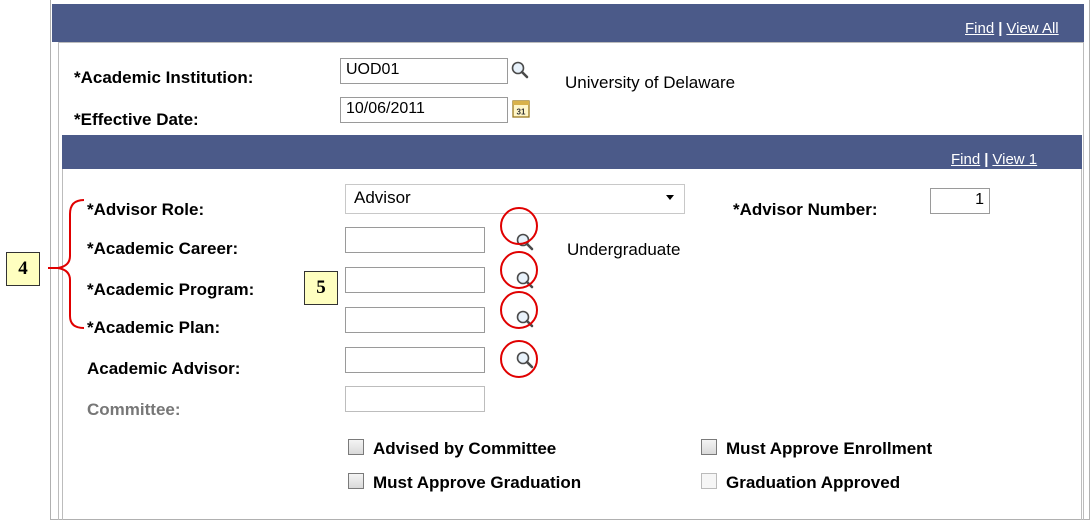 The width and height of the screenshot is (1091, 520). What do you see at coordinates (134, 409) in the screenshot?
I see `committee-label: Committee:` at bounding box center [134, 409].